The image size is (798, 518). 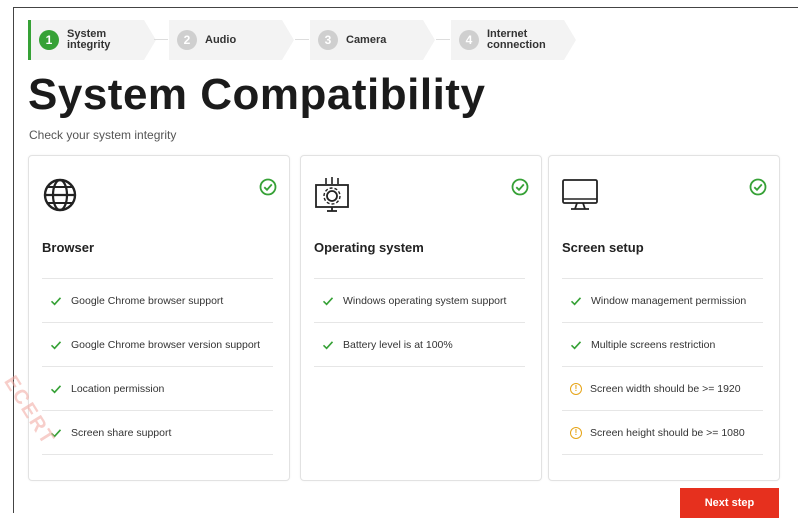 What do you see at coordinates (603, 247) in the screenshot?
I see `card-title: Screen setup` at bounding box center [603, 247].